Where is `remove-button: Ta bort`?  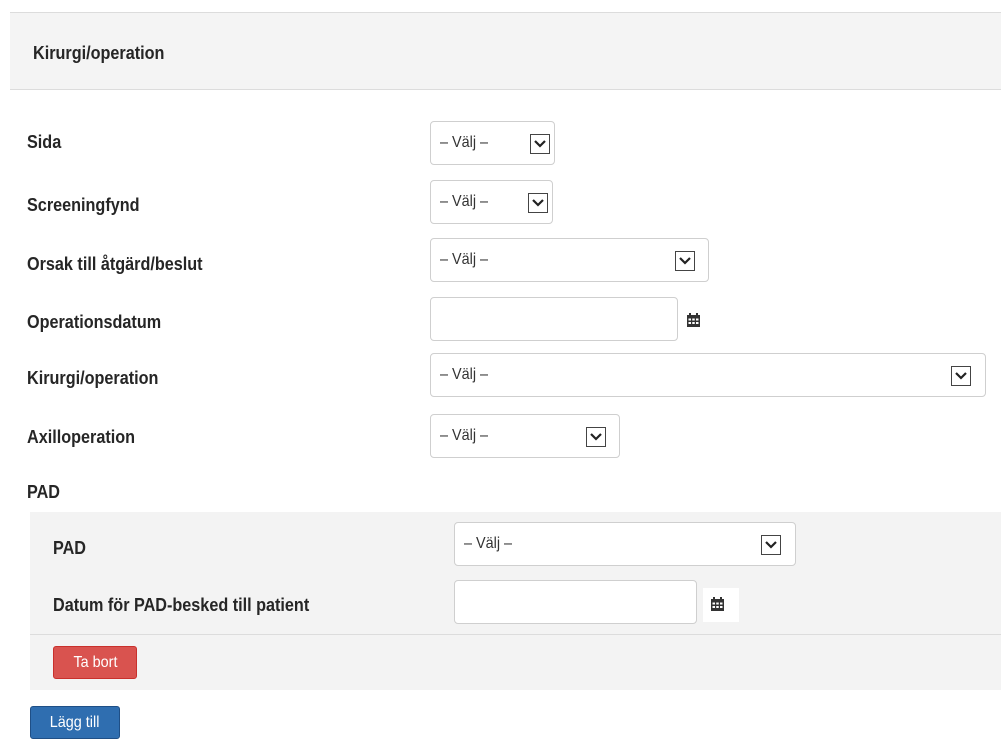
remove-button: Ta bort is located at coordinates (95, 662).